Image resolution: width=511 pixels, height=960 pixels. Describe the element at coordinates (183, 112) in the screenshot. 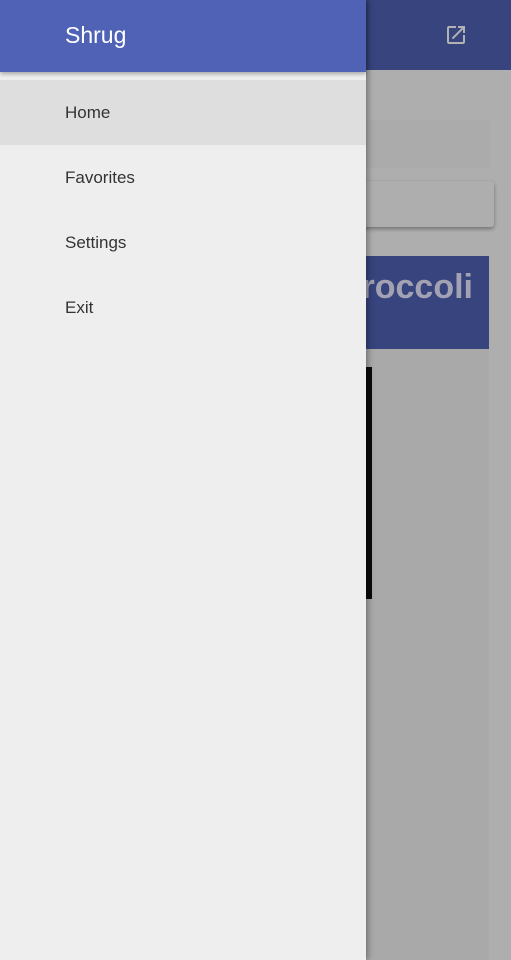

I see `nav-item-home: Home` at that location.